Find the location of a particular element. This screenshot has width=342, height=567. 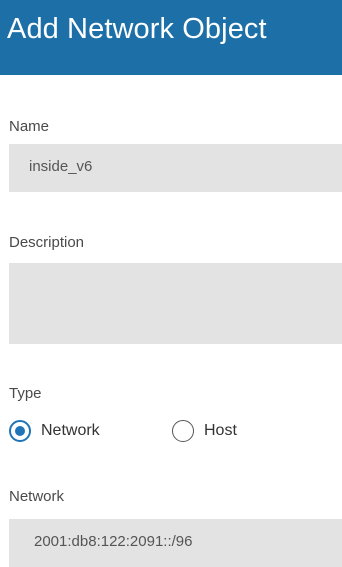

name-field: inside_v6 is located at coordinates (175, 168).